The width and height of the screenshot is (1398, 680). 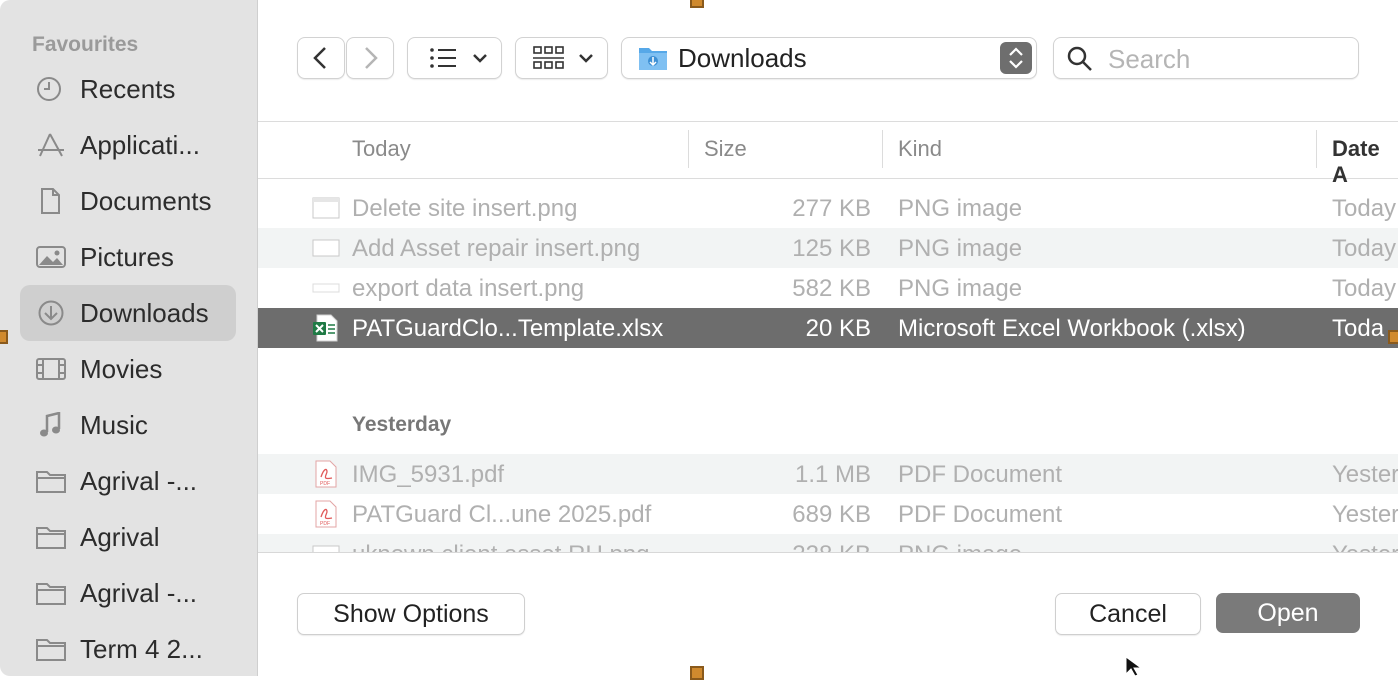 I want to click on search-icon, so click(x=1079, y=58).